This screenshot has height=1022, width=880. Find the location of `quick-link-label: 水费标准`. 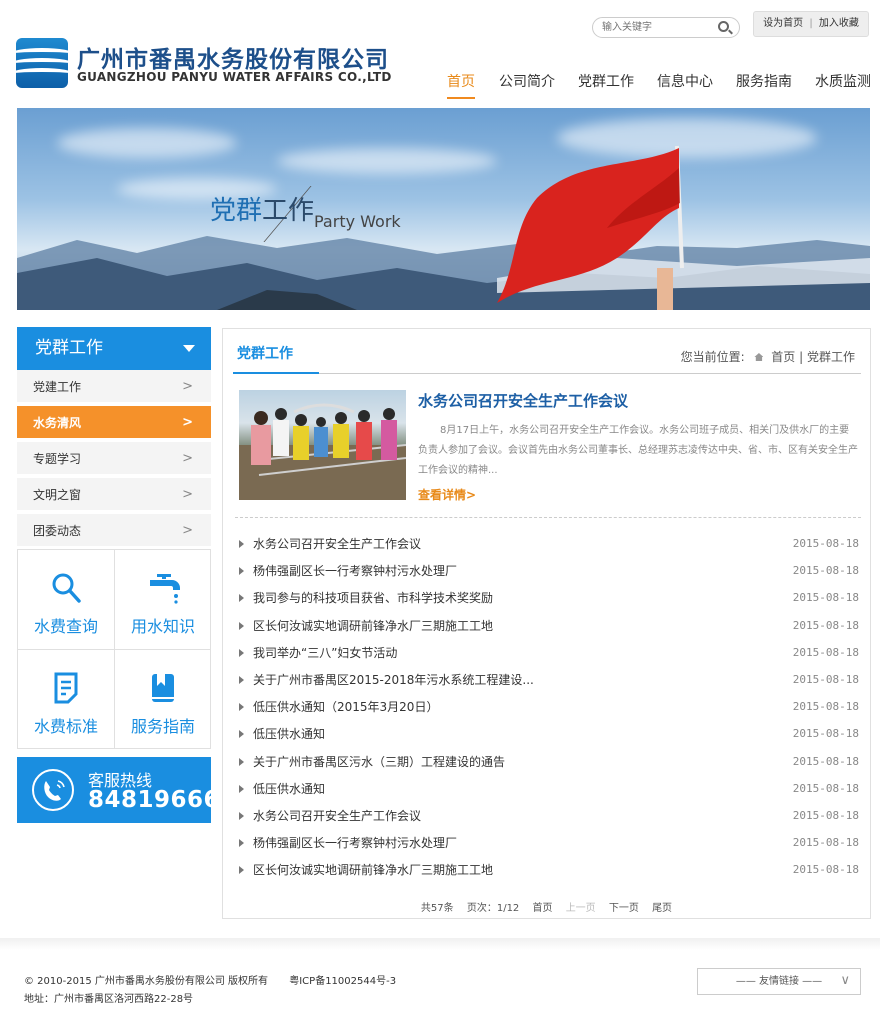

quick-link-label: 水费标准 is located at coordinates (65, 726).